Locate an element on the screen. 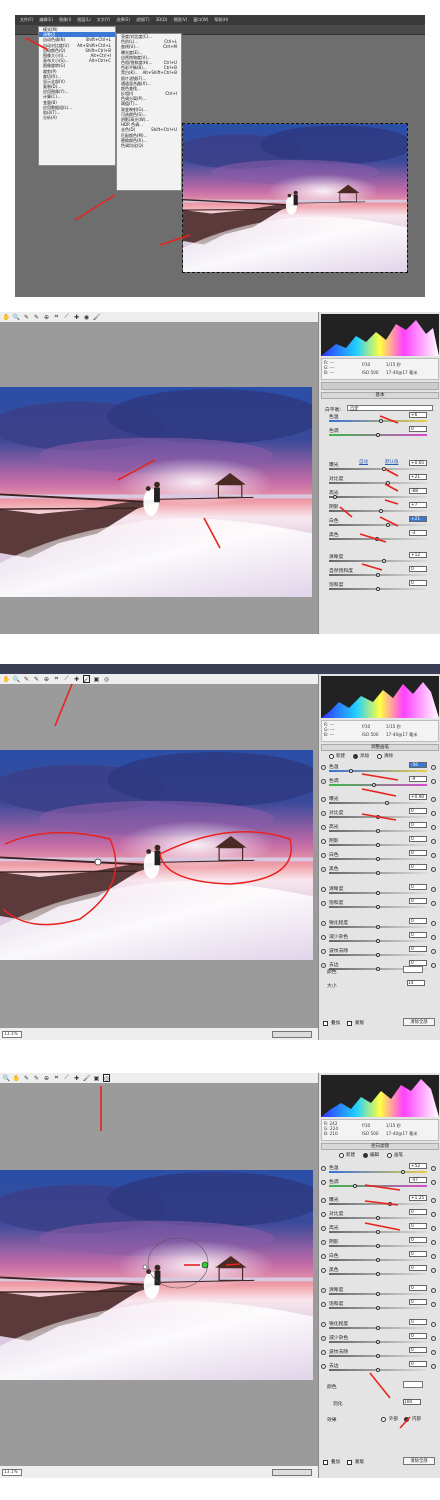 The image size is (440, 1500). slider-row: 白色 0 is located at coordinates (379, 1258).